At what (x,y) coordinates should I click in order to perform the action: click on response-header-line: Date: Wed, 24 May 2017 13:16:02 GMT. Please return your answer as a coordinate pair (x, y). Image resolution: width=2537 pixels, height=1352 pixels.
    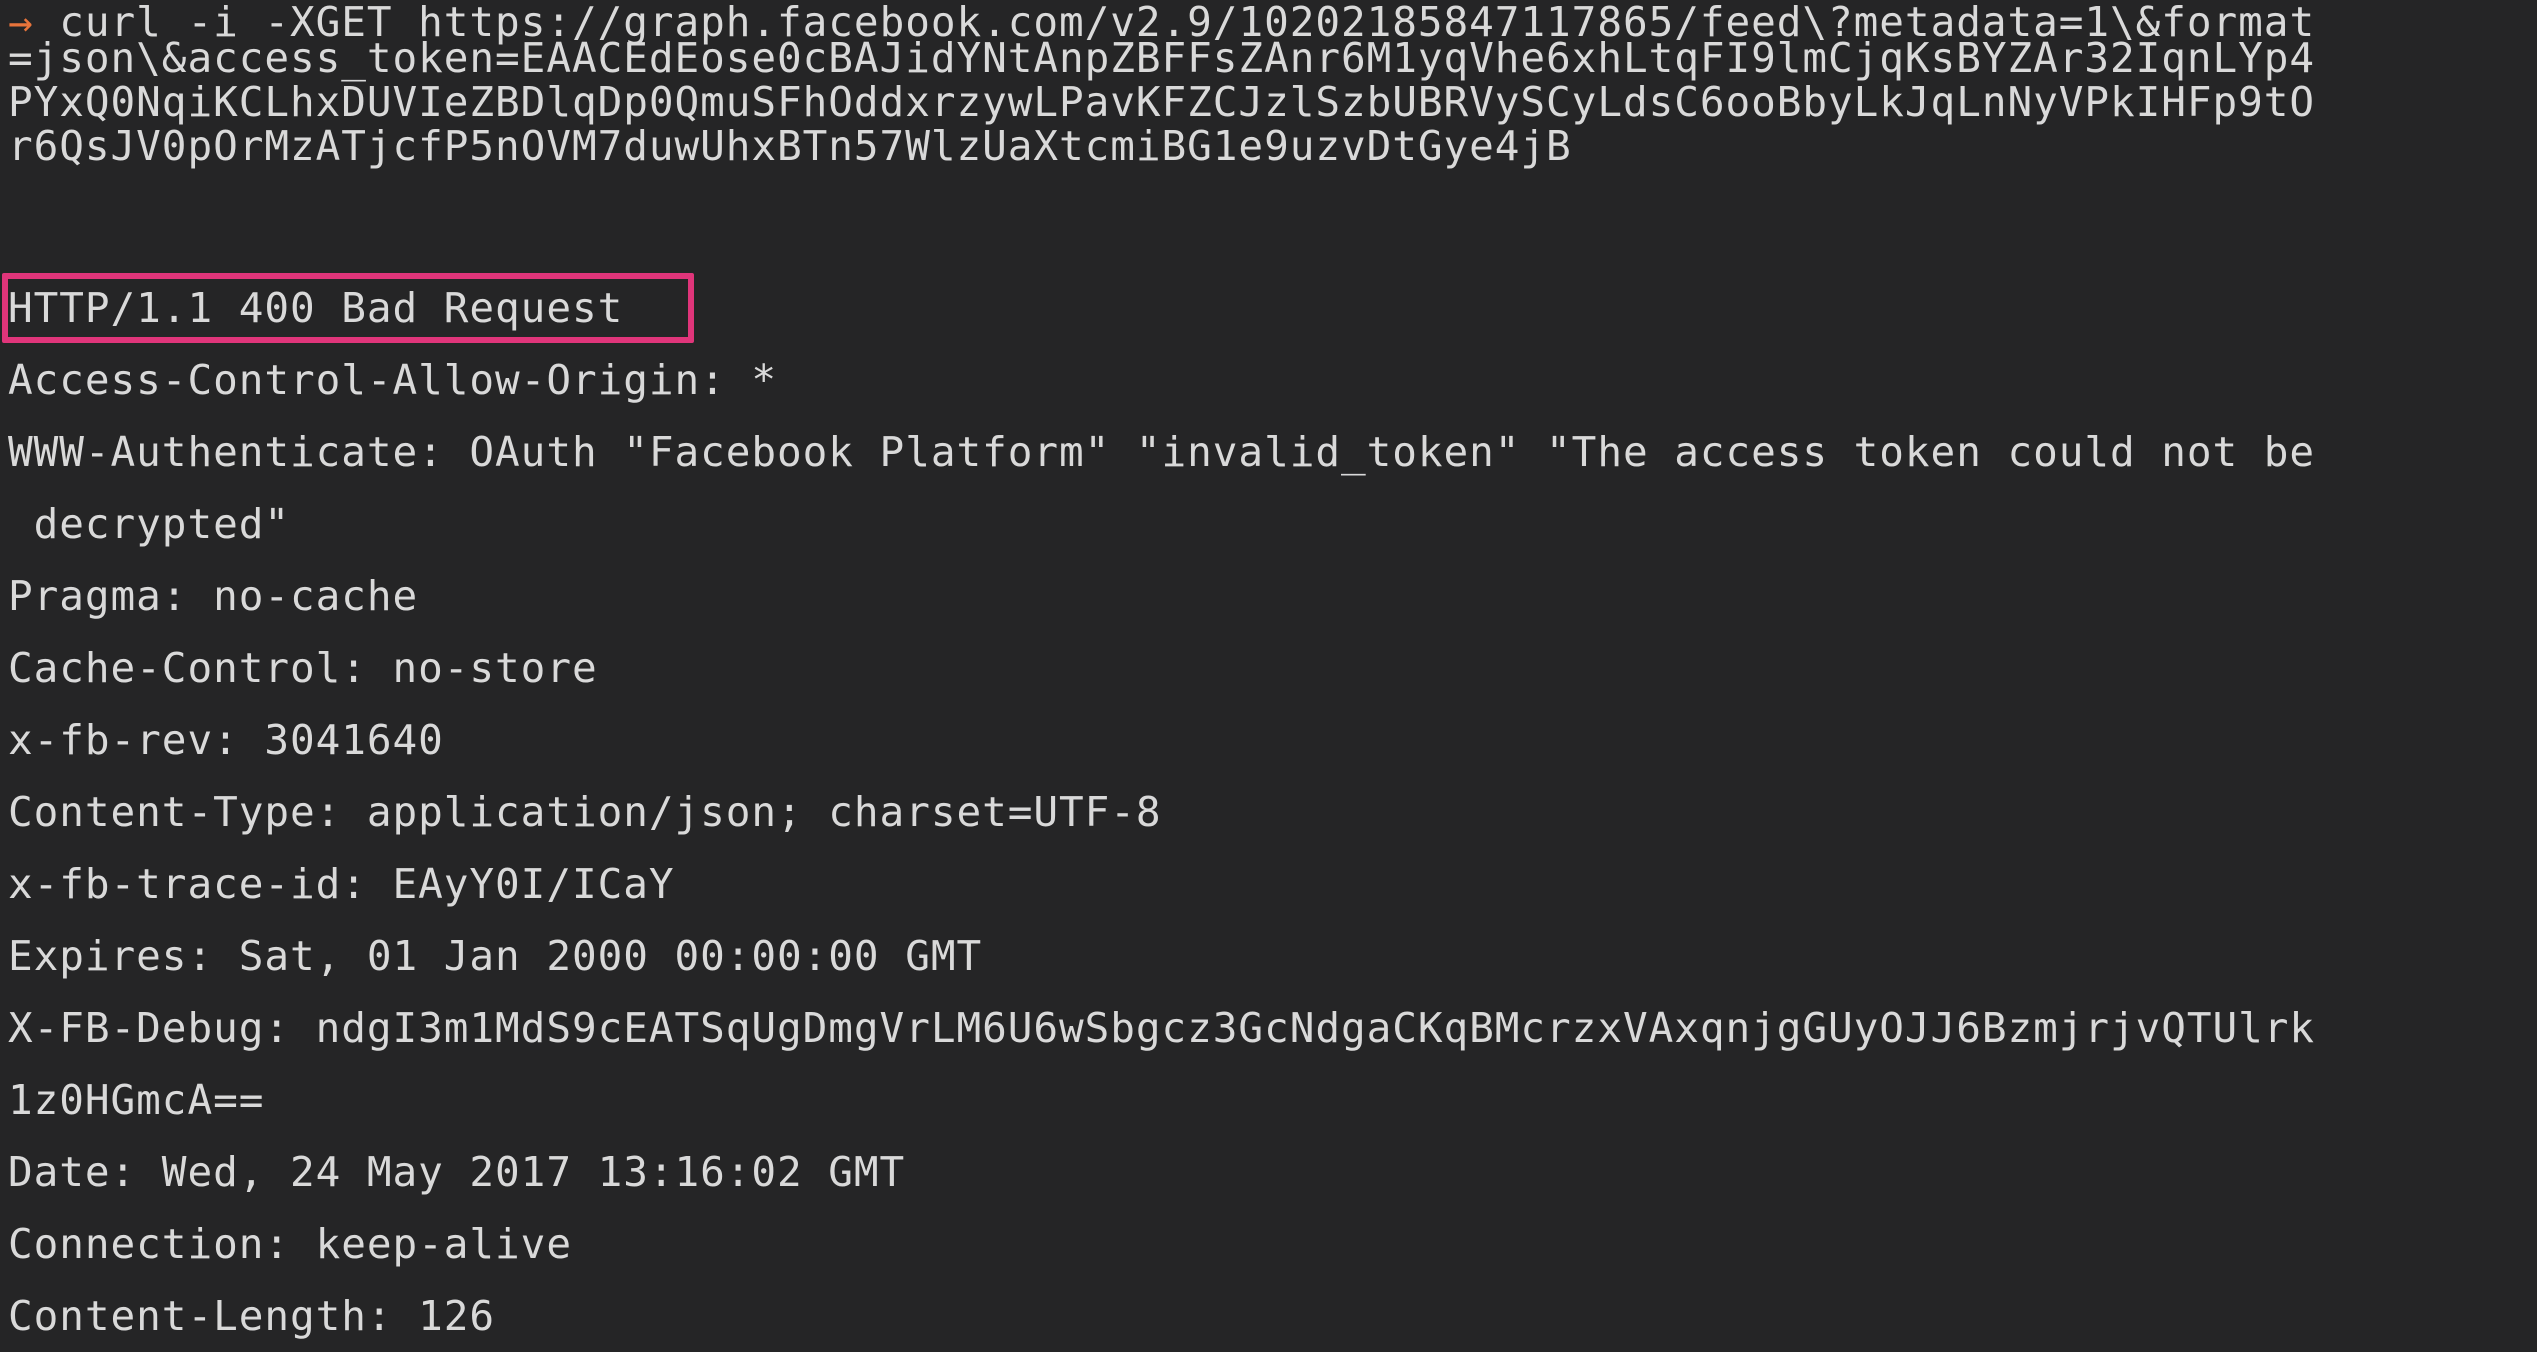
    Looking at the image, I should click on (457, 1172).